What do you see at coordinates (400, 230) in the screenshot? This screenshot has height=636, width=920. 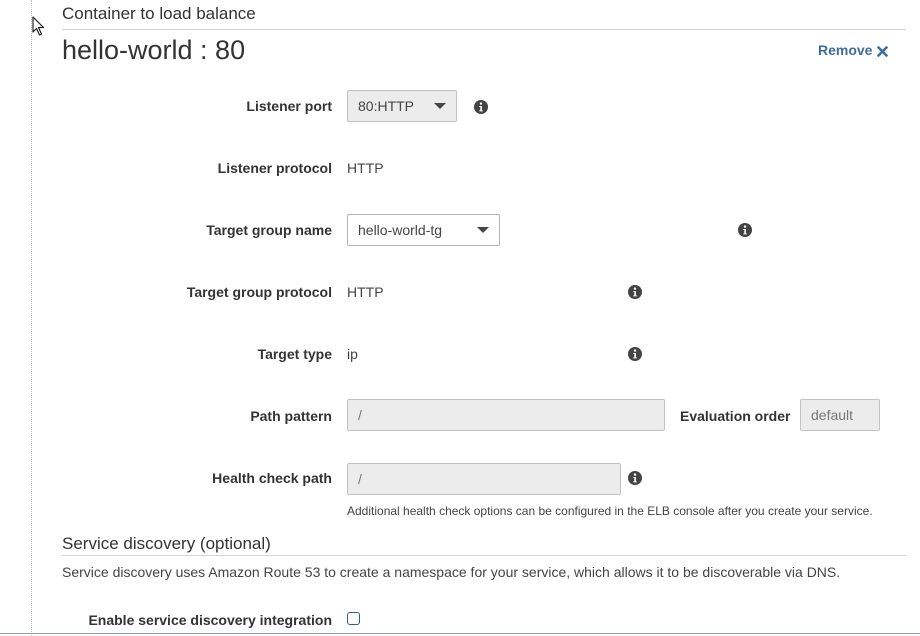 I see `target-group-name-value: hello-world-tg` at bounding box center [400, 230].